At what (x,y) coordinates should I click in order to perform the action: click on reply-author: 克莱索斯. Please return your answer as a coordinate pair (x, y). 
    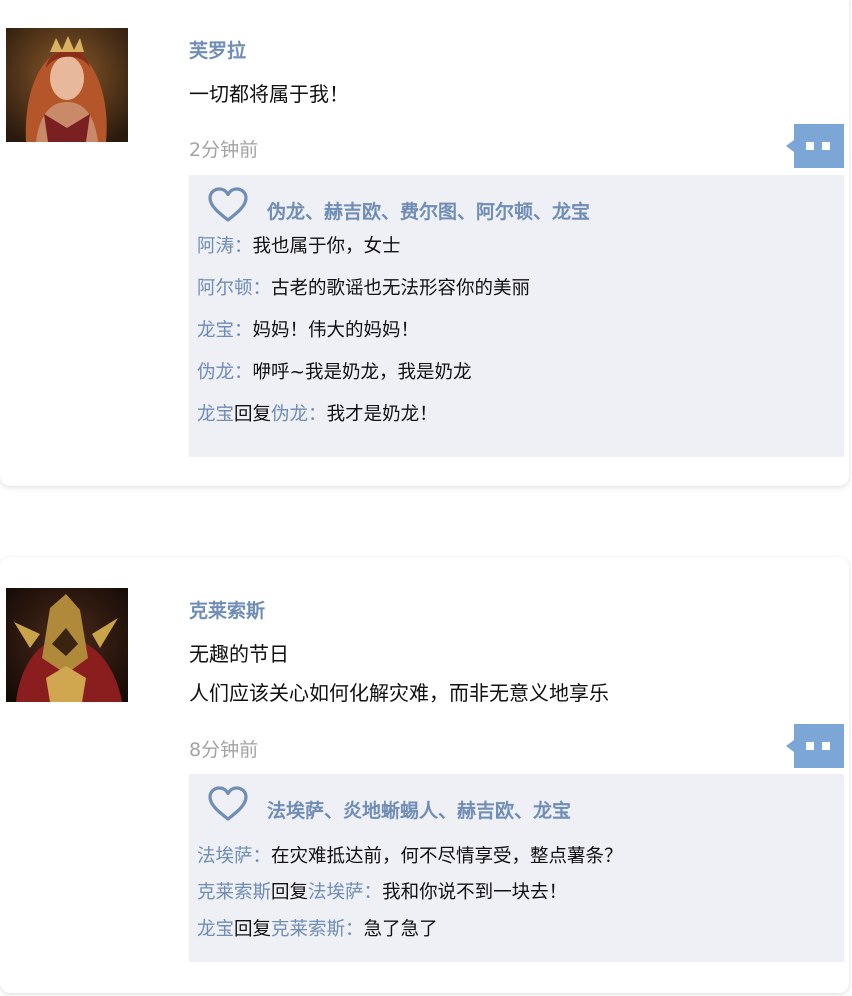
    Looking at the image, I should click on (234, 892).